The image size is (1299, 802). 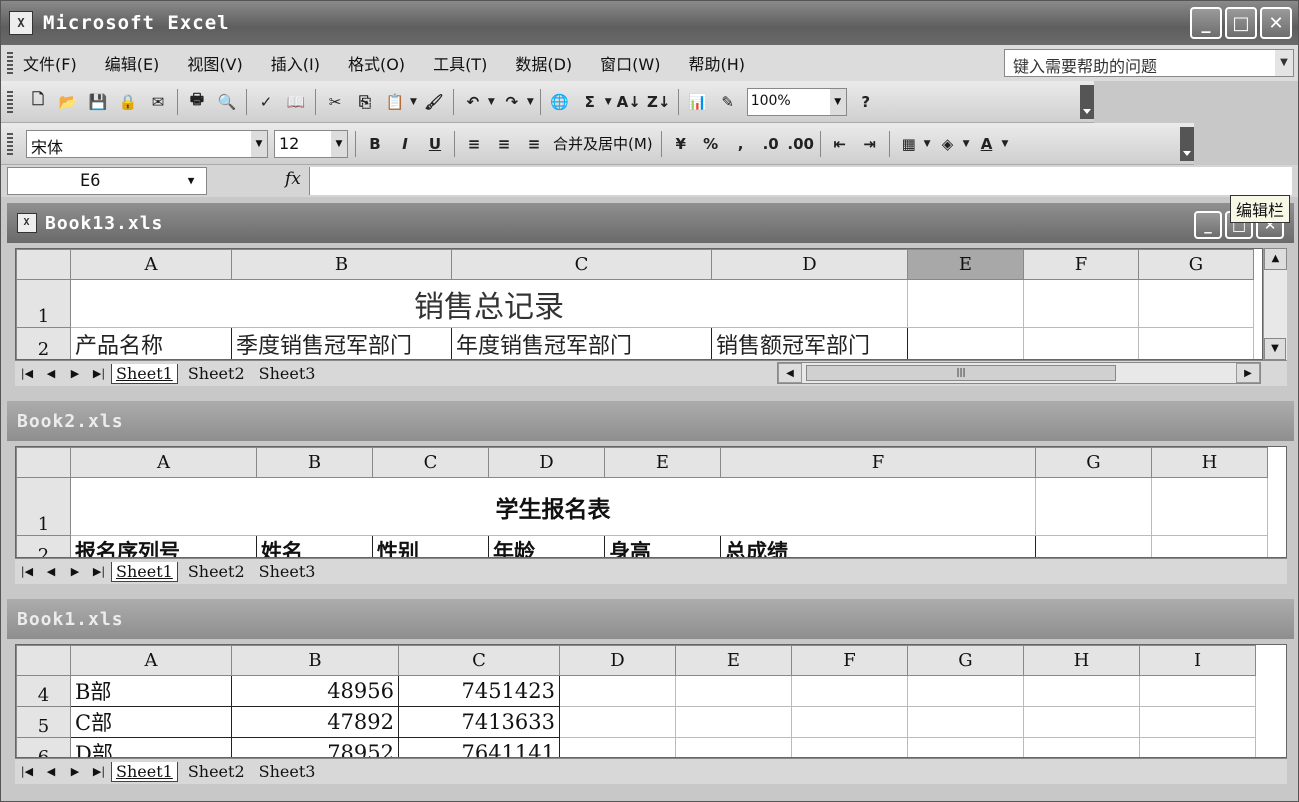 I want to click on font-size-select: 12 ▼, so click(x=311, y=143).